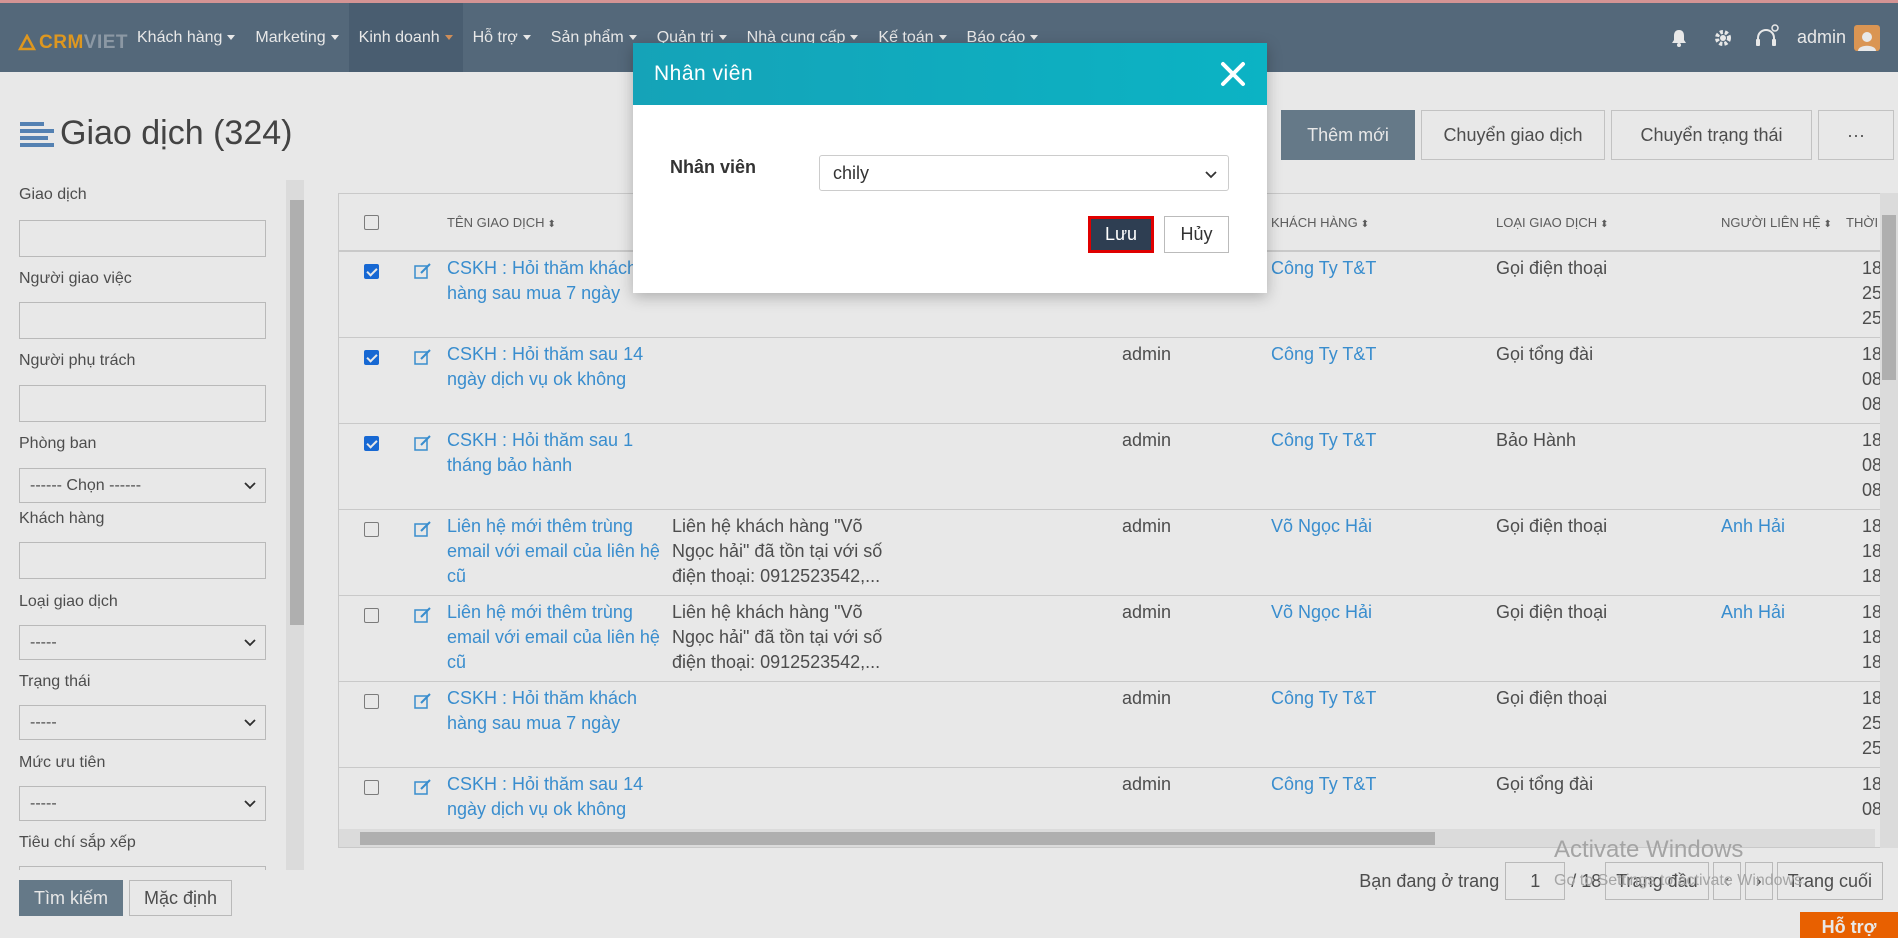  What do you see at coordinates (851, 172) in the screenshot?
I see `select-value: chily` at bounding box center [851, 172].